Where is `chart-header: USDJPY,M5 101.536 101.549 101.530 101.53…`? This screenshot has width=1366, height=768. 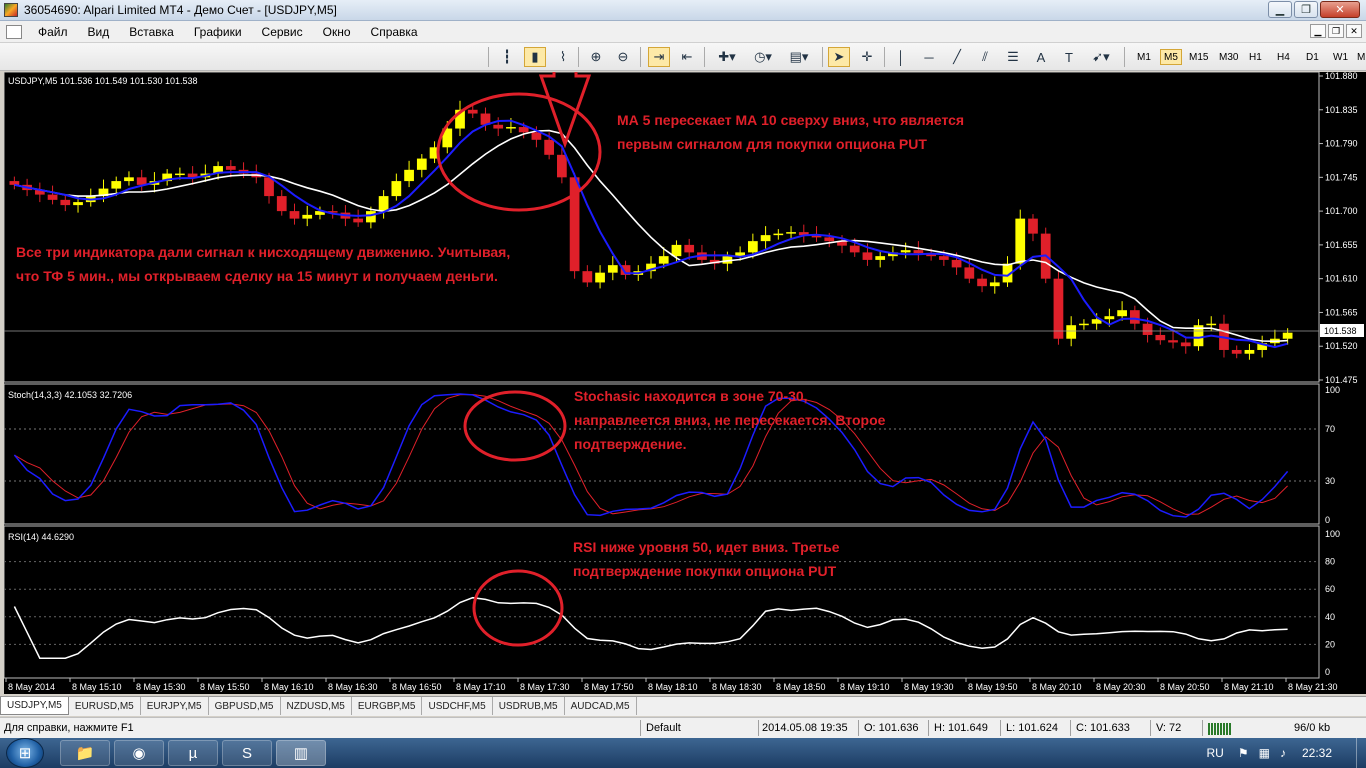
chart-header: USDJPY,M5 101.536 101.549 101.530 101.53… is located at coordinates (102, 81).